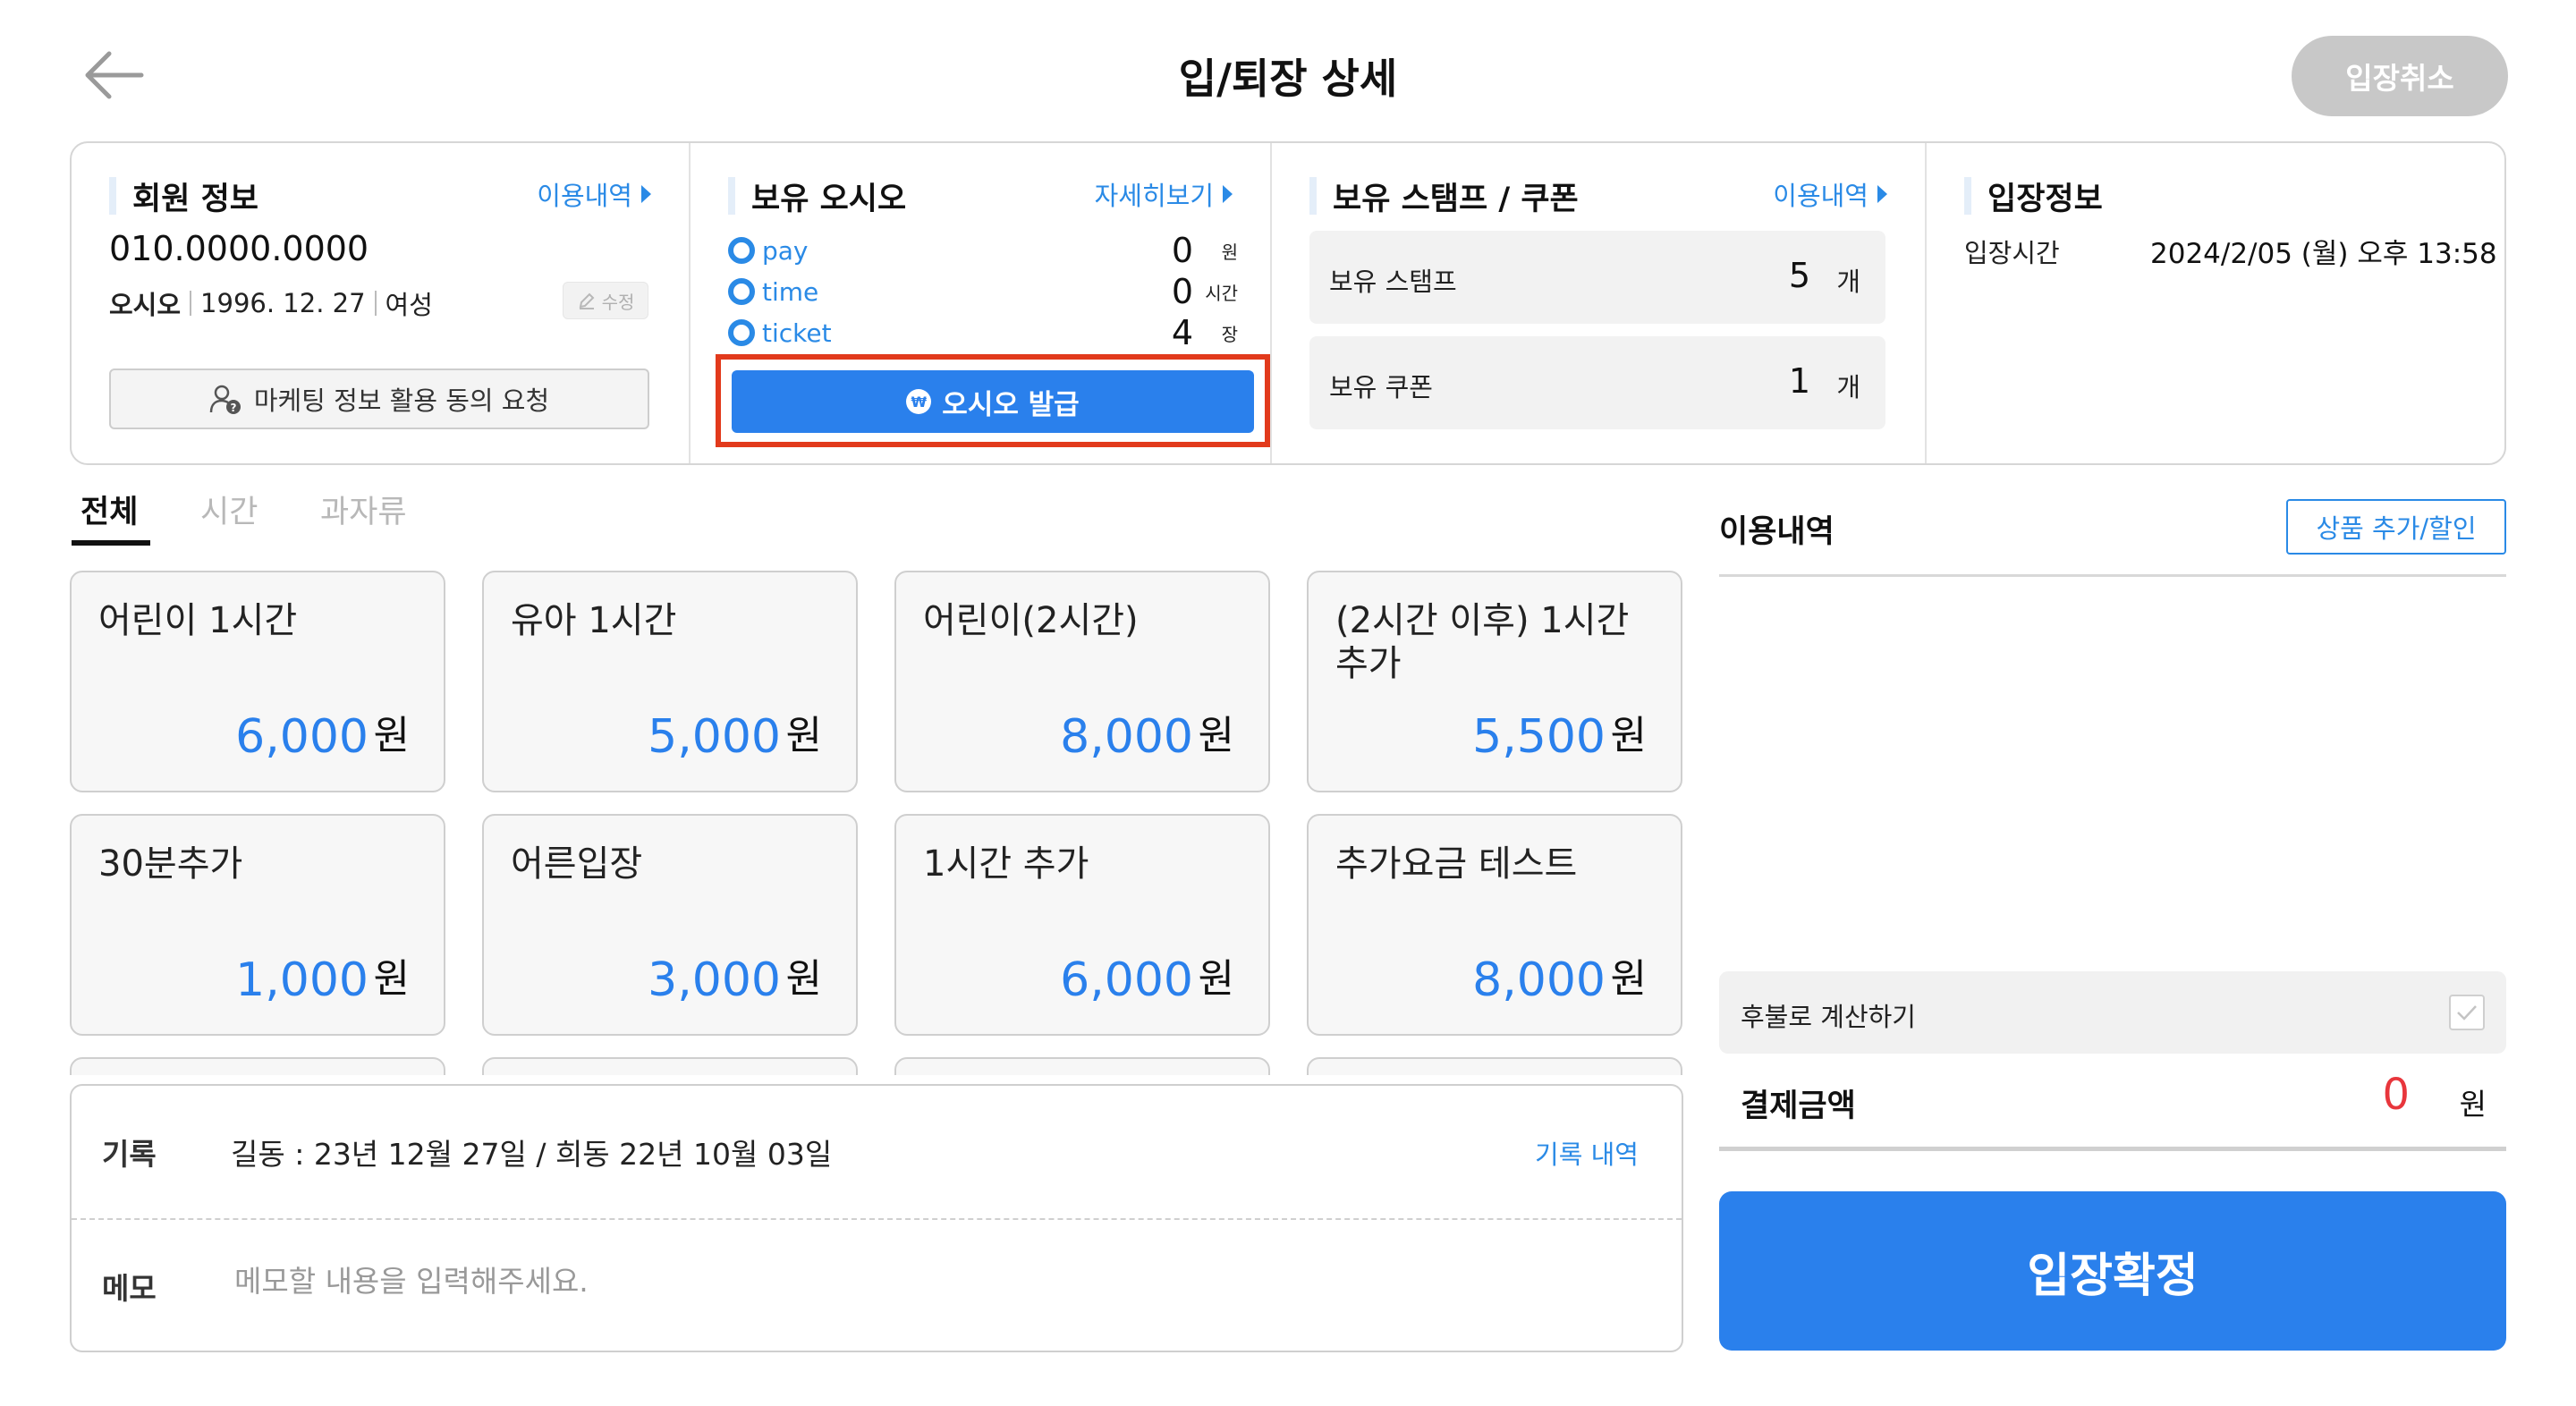  What do you see at coordinates (2473, 1104) in the screenshot?
I see `payment-amount-unit: 원` at bounding box center [2473, 1104].